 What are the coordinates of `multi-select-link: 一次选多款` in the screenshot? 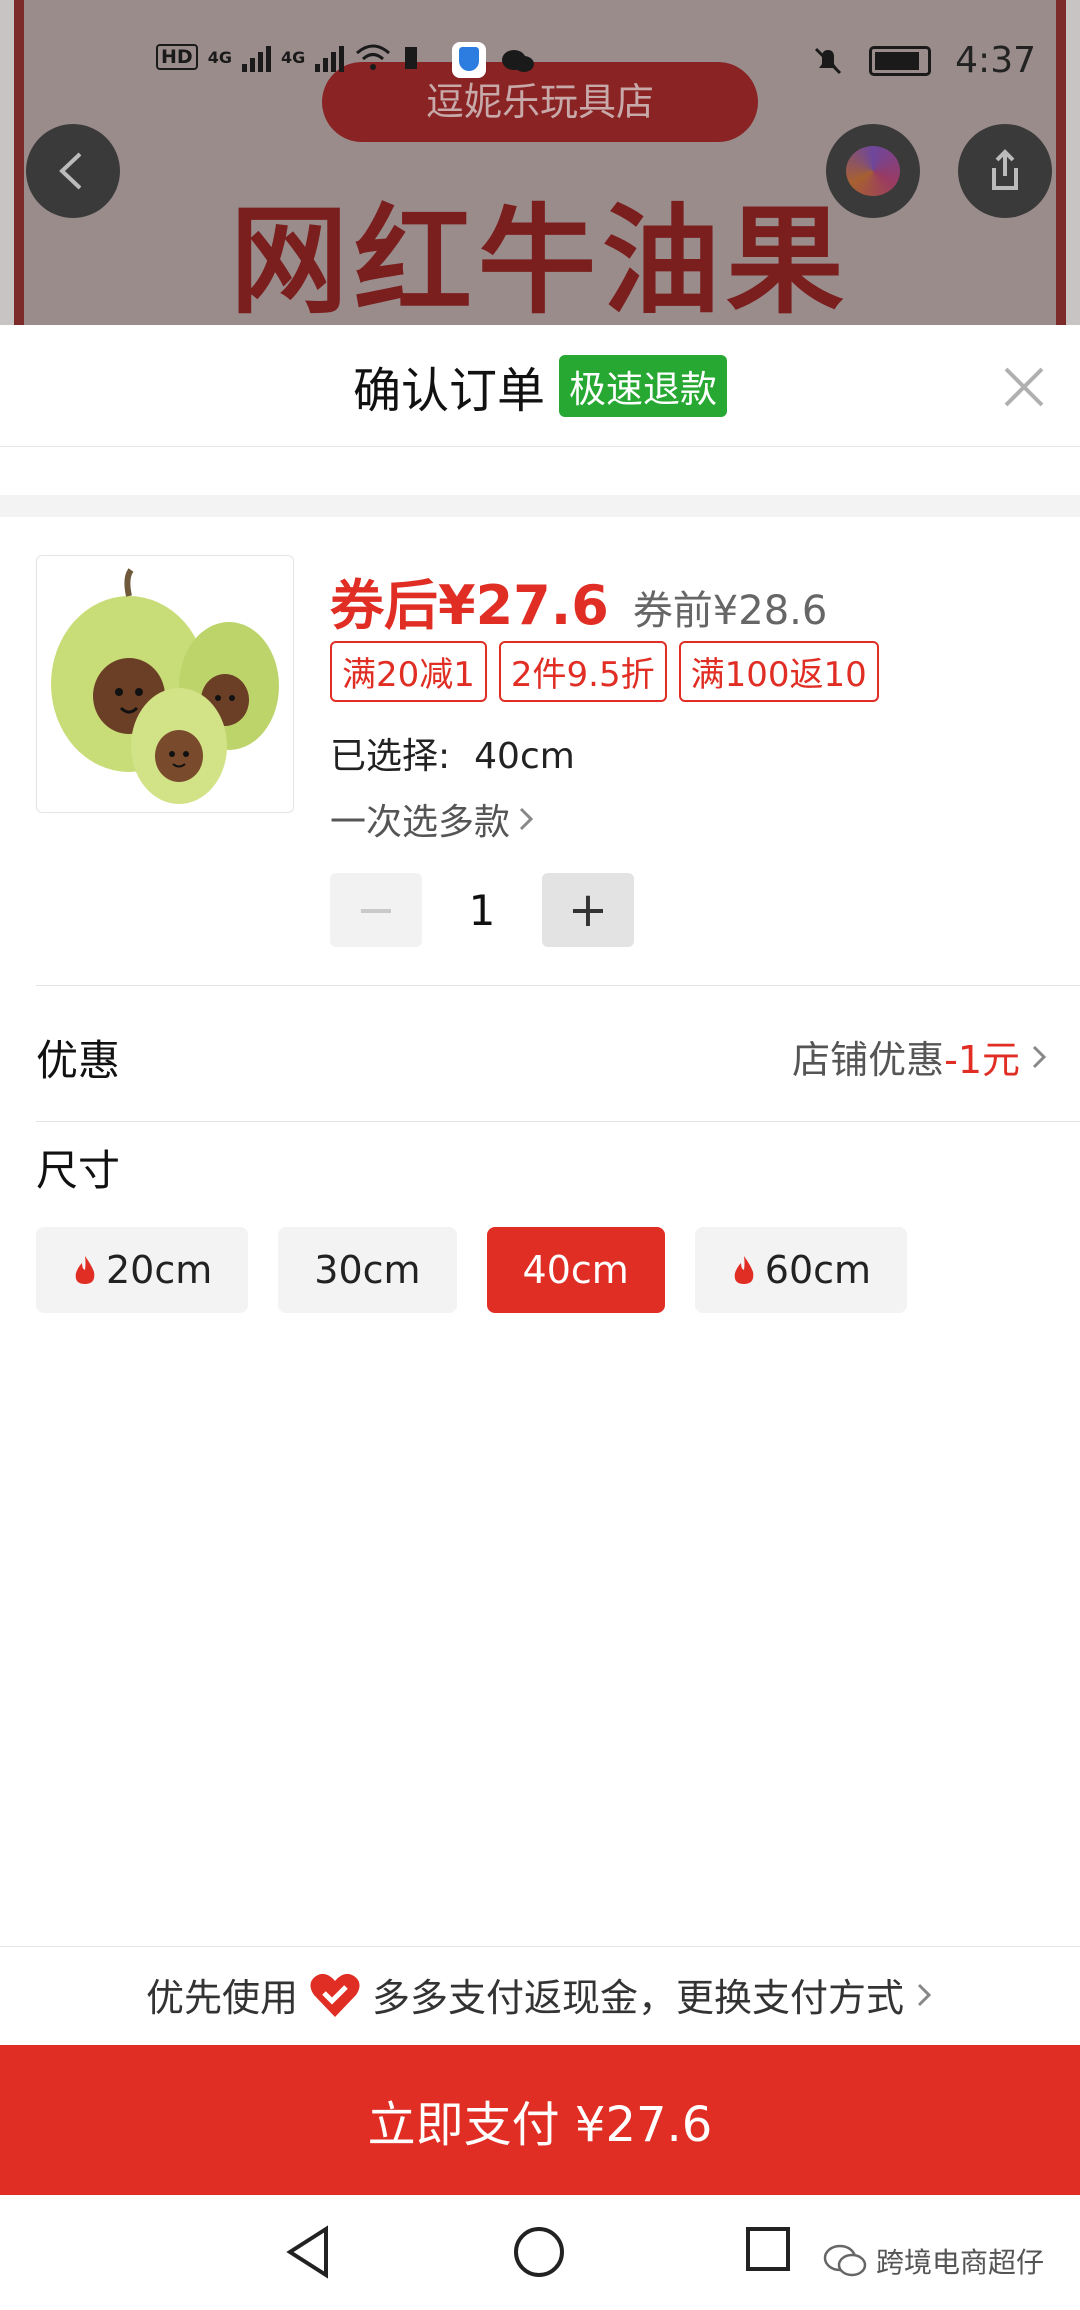 It's located at (433, 819).